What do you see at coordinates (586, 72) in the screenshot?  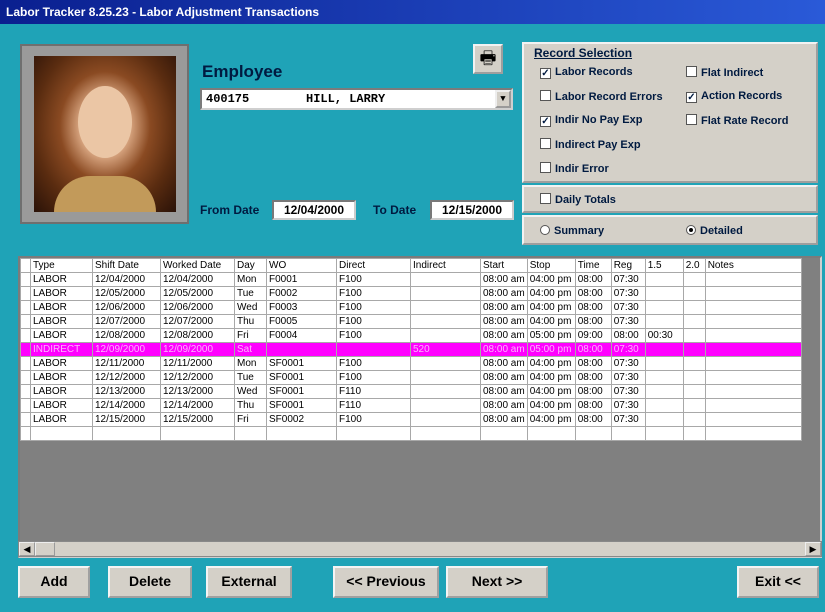 I see `checkbox-labor-records: ✓ Labor Records` at bounding box center [586, 72].